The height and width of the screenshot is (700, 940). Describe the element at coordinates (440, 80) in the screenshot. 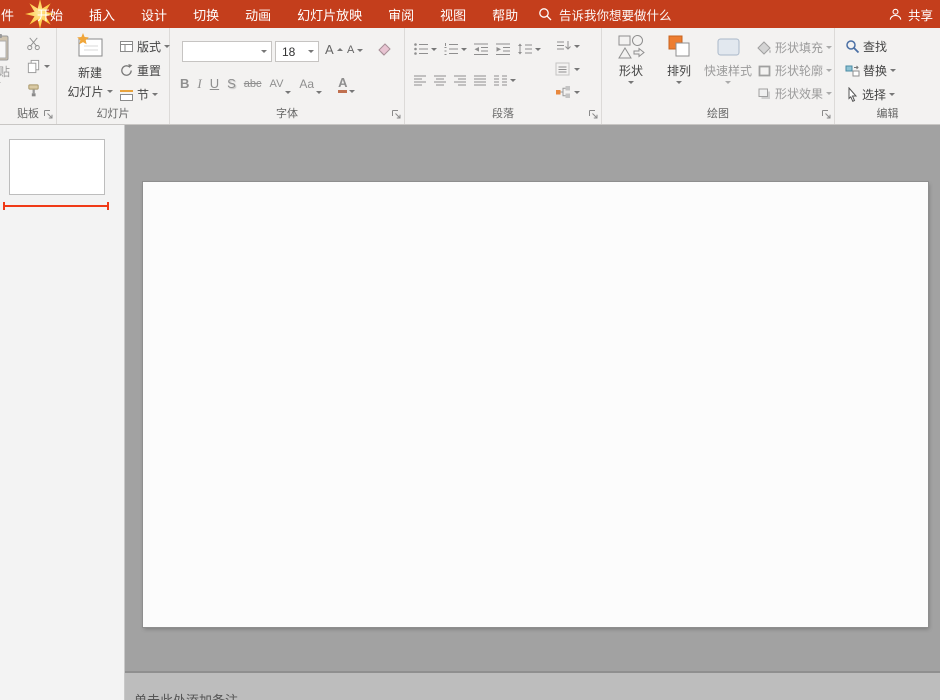

I see `align-center-button` at that location.